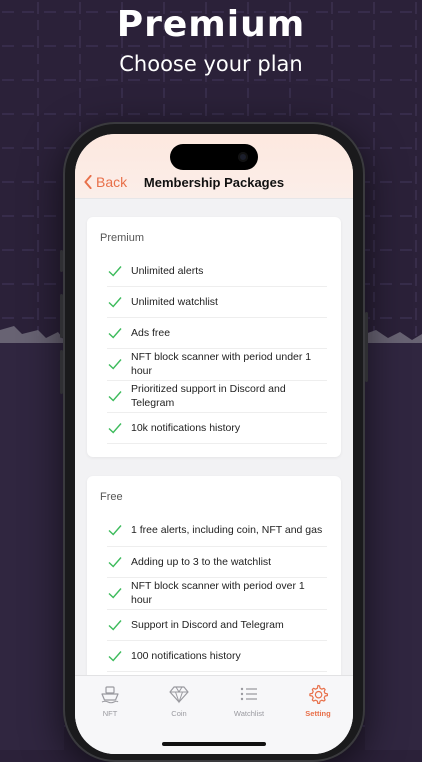  I want to click on tab-label: Setting, so click(318, 713).